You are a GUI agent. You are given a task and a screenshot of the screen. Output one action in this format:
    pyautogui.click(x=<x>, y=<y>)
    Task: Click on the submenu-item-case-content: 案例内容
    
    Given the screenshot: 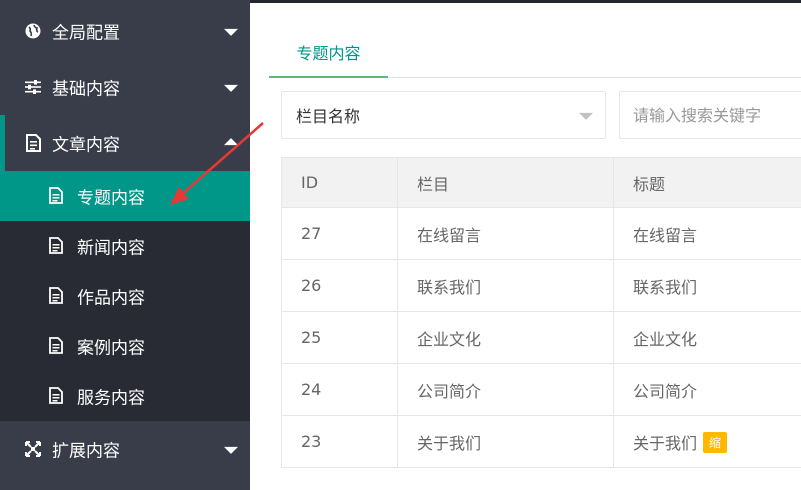 What is the action you would take?
    pyautogui.click(x=125, y=346)
    